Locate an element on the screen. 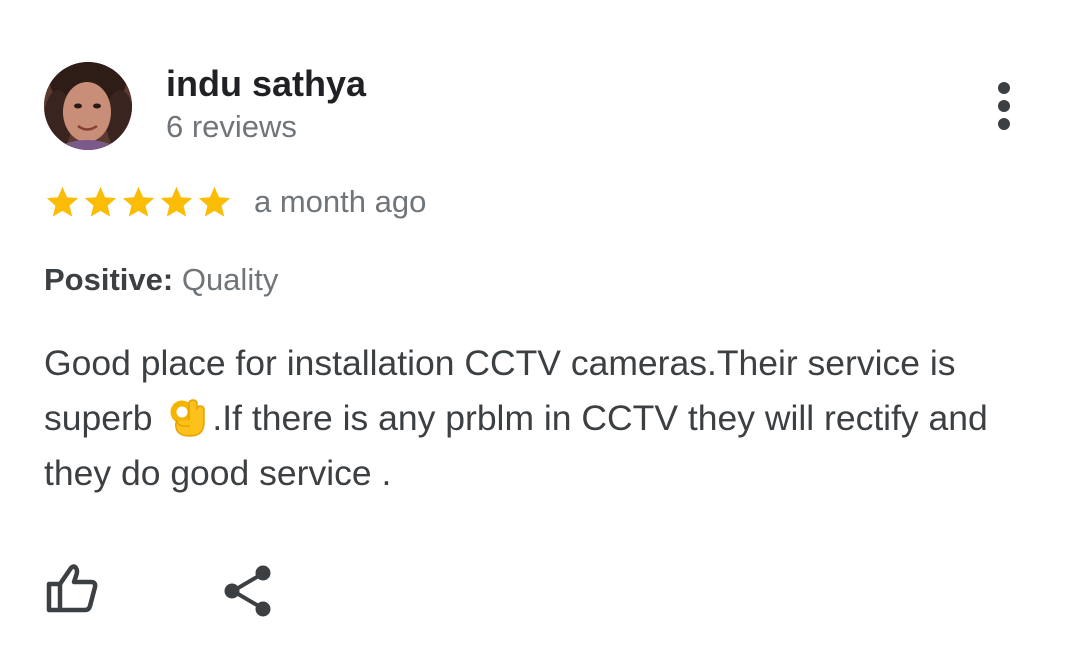 The width and height of the screenshot is (1080, 669). avatar-photo is located at coordinates (88, 106).